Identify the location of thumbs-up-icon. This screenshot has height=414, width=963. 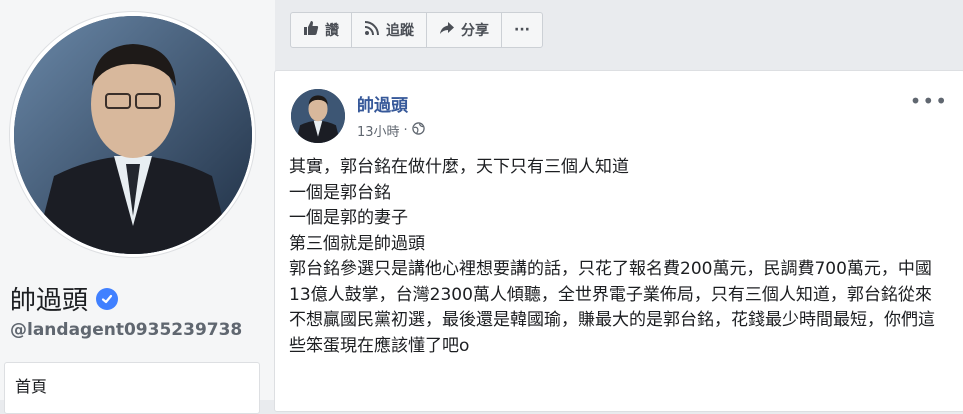
(311, 30).